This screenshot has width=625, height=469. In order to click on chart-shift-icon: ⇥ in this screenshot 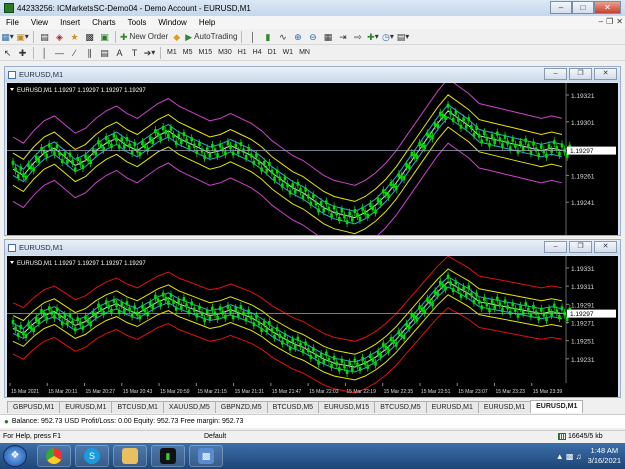, I will do `click(342, 36)`.